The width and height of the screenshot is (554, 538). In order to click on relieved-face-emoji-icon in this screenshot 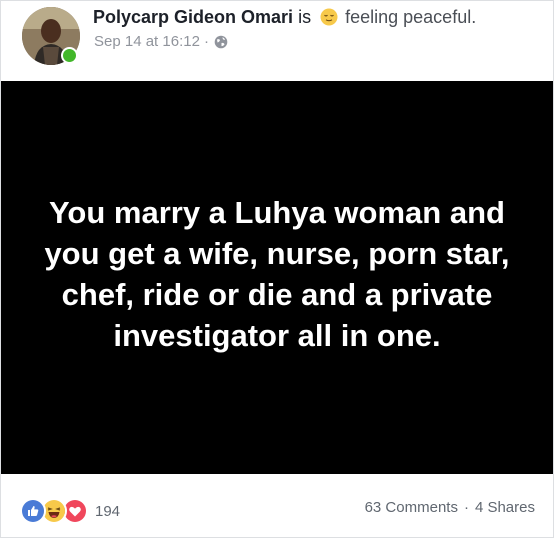, I will do `click(329, 19)`.